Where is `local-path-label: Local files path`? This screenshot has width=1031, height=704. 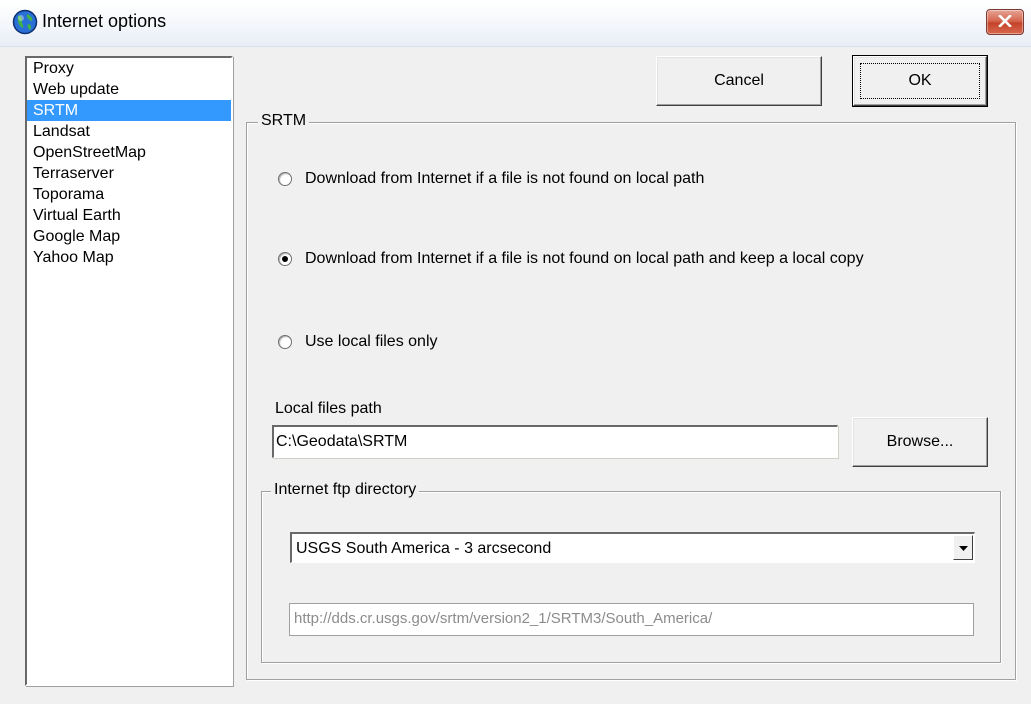 local-path-label: Local files path is located at coordinates (328, 408).